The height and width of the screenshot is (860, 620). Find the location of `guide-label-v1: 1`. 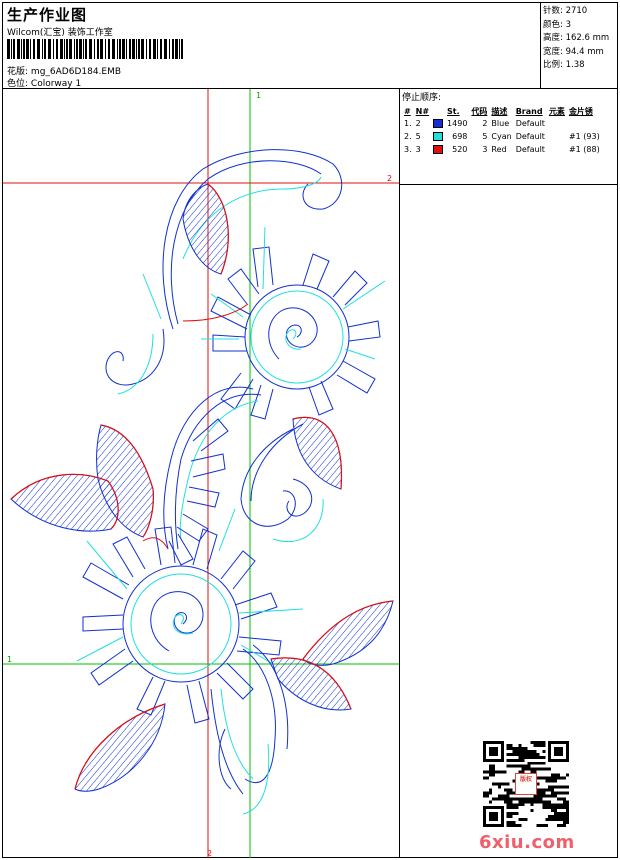

guide-label-v1: 1 is located at coordinates (258, 95).